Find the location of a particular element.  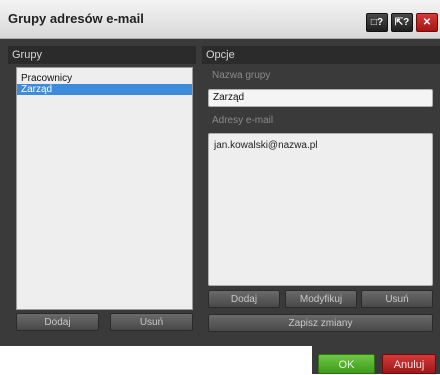

close-icon: ✕ is located at coordinates (427, 22).